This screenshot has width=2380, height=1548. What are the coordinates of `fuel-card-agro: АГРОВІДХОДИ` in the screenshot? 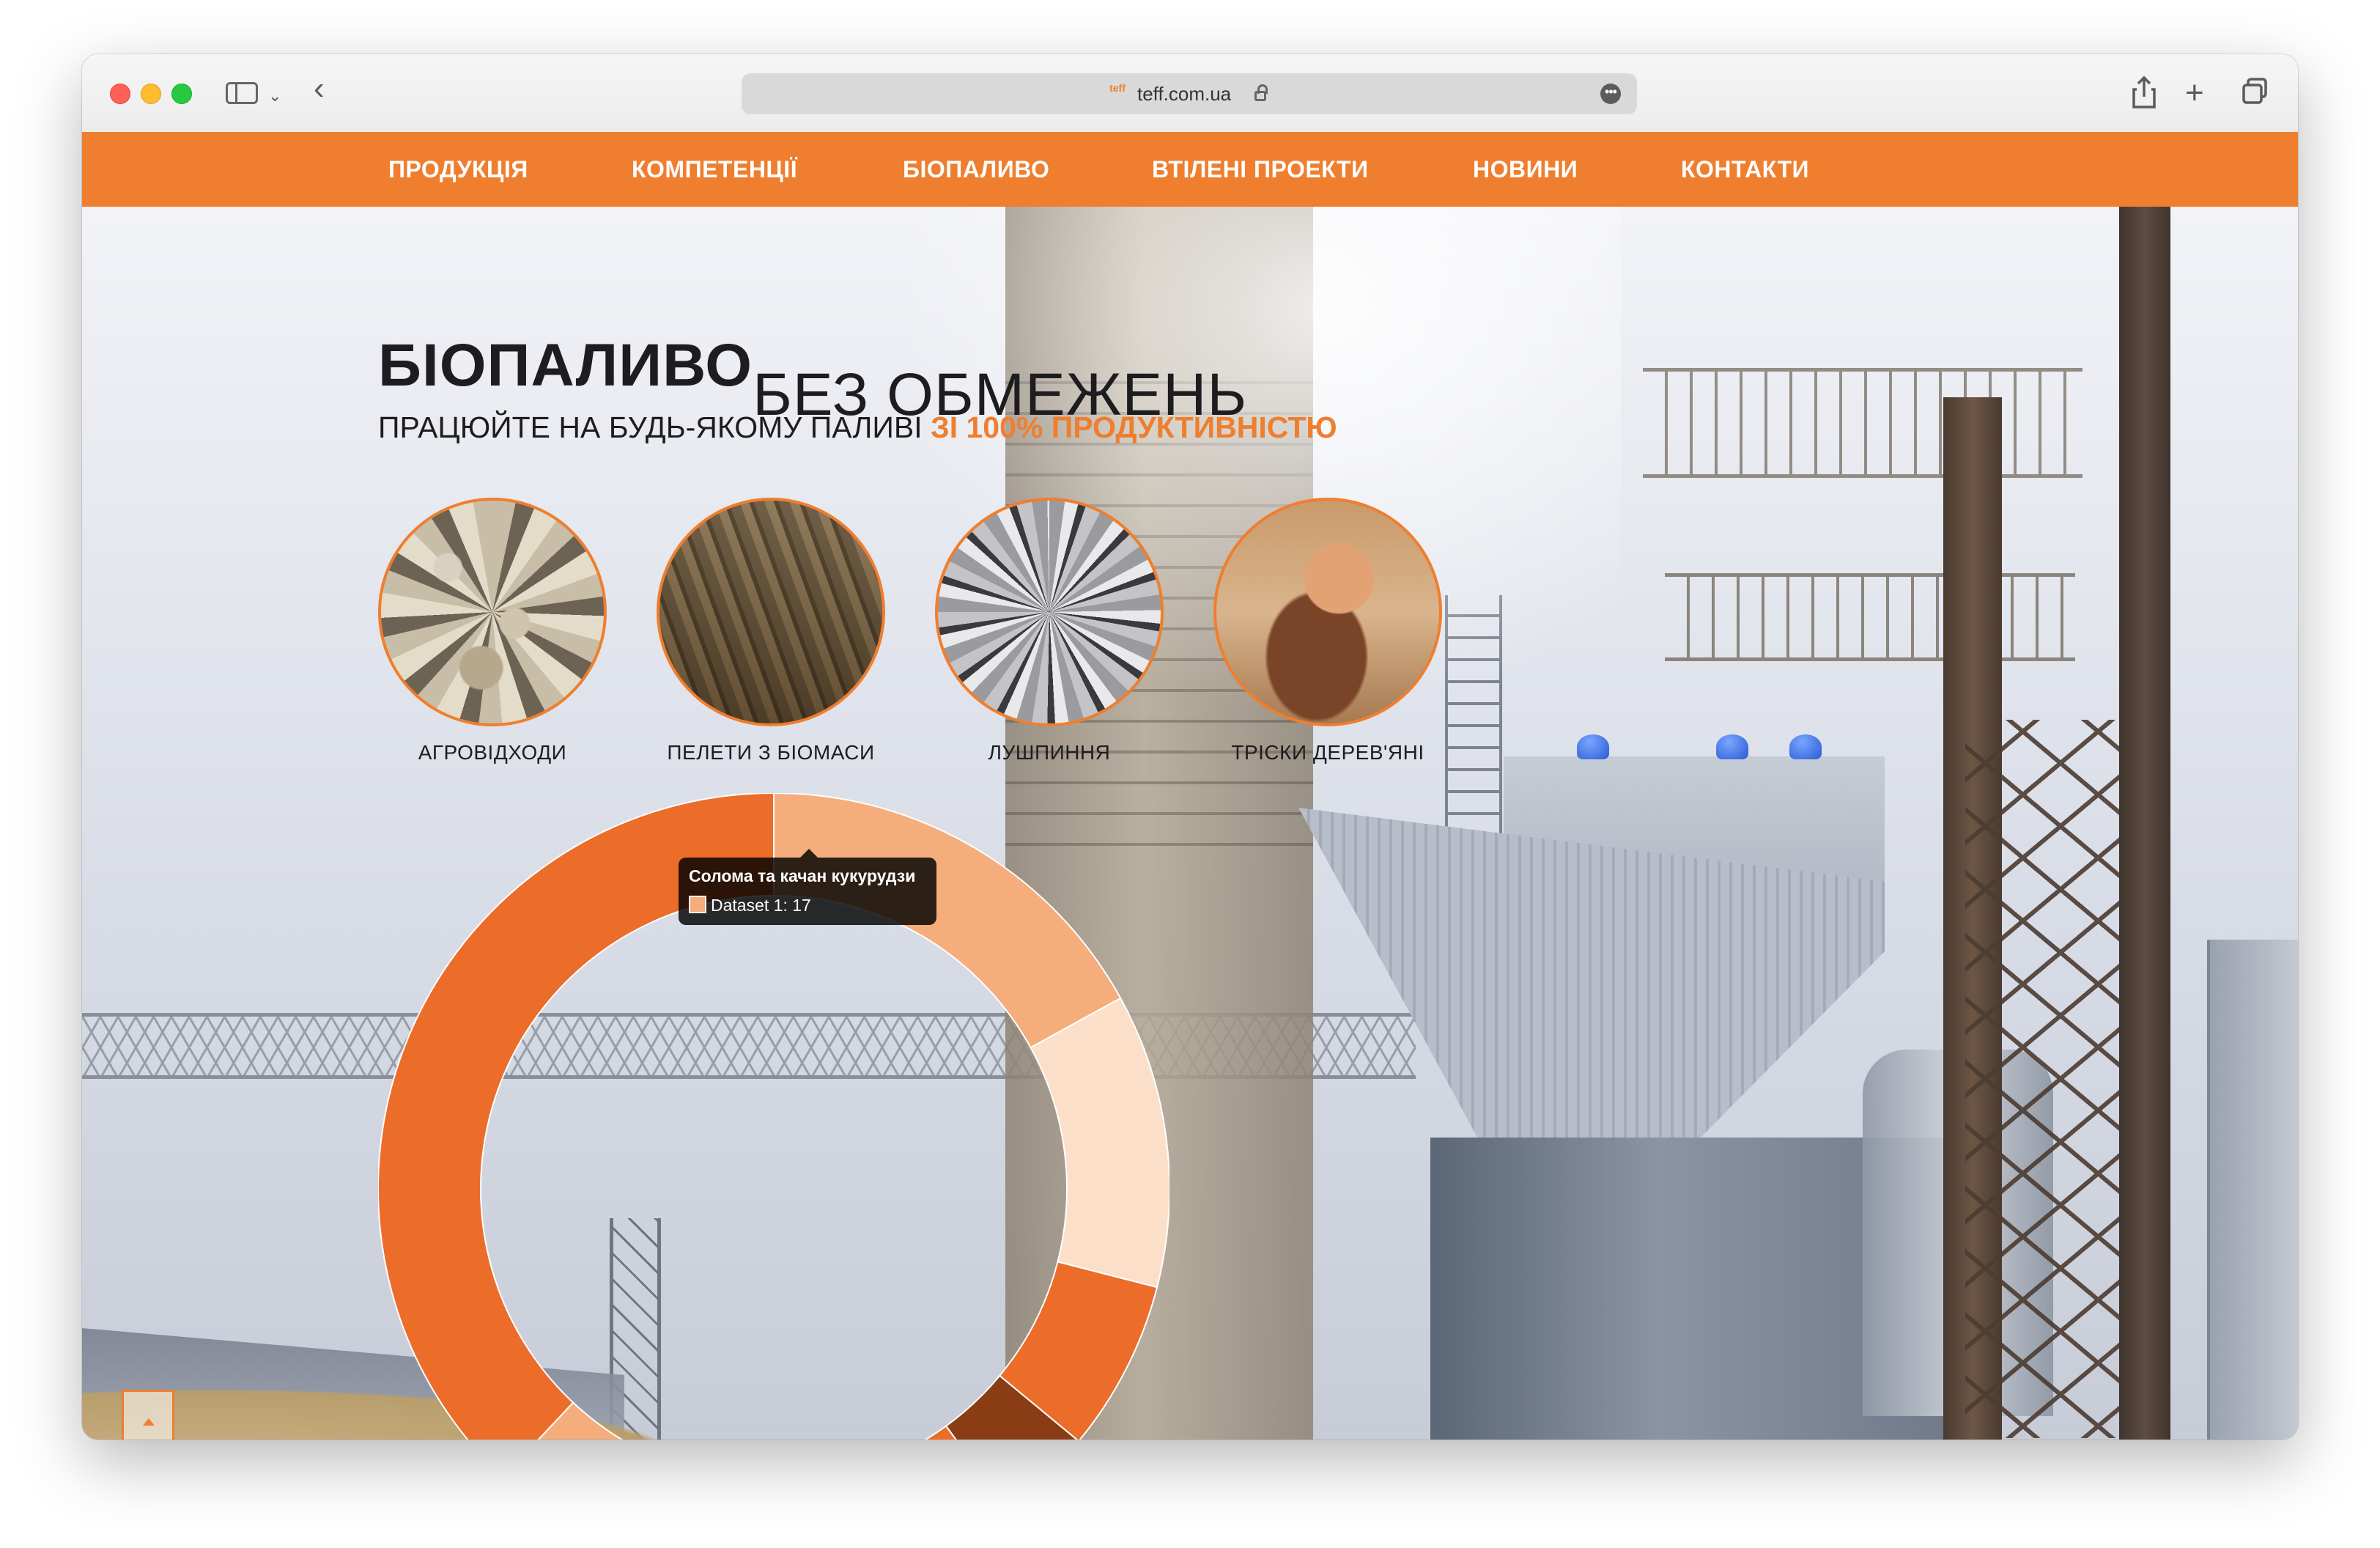 It's located at (492, 631).